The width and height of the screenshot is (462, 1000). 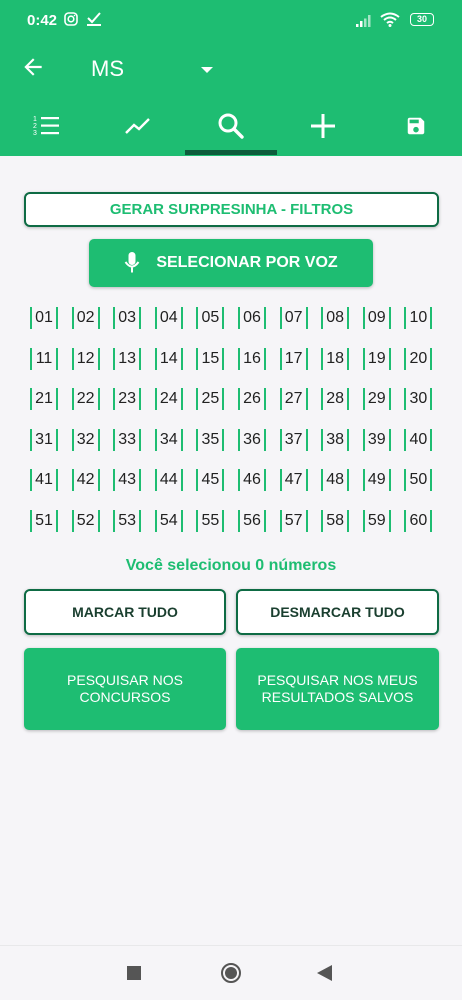 What do you see at coordinates (168, 480) in the screenshot?
I see `number-toggle: 44` at bounding box center [168, 480].